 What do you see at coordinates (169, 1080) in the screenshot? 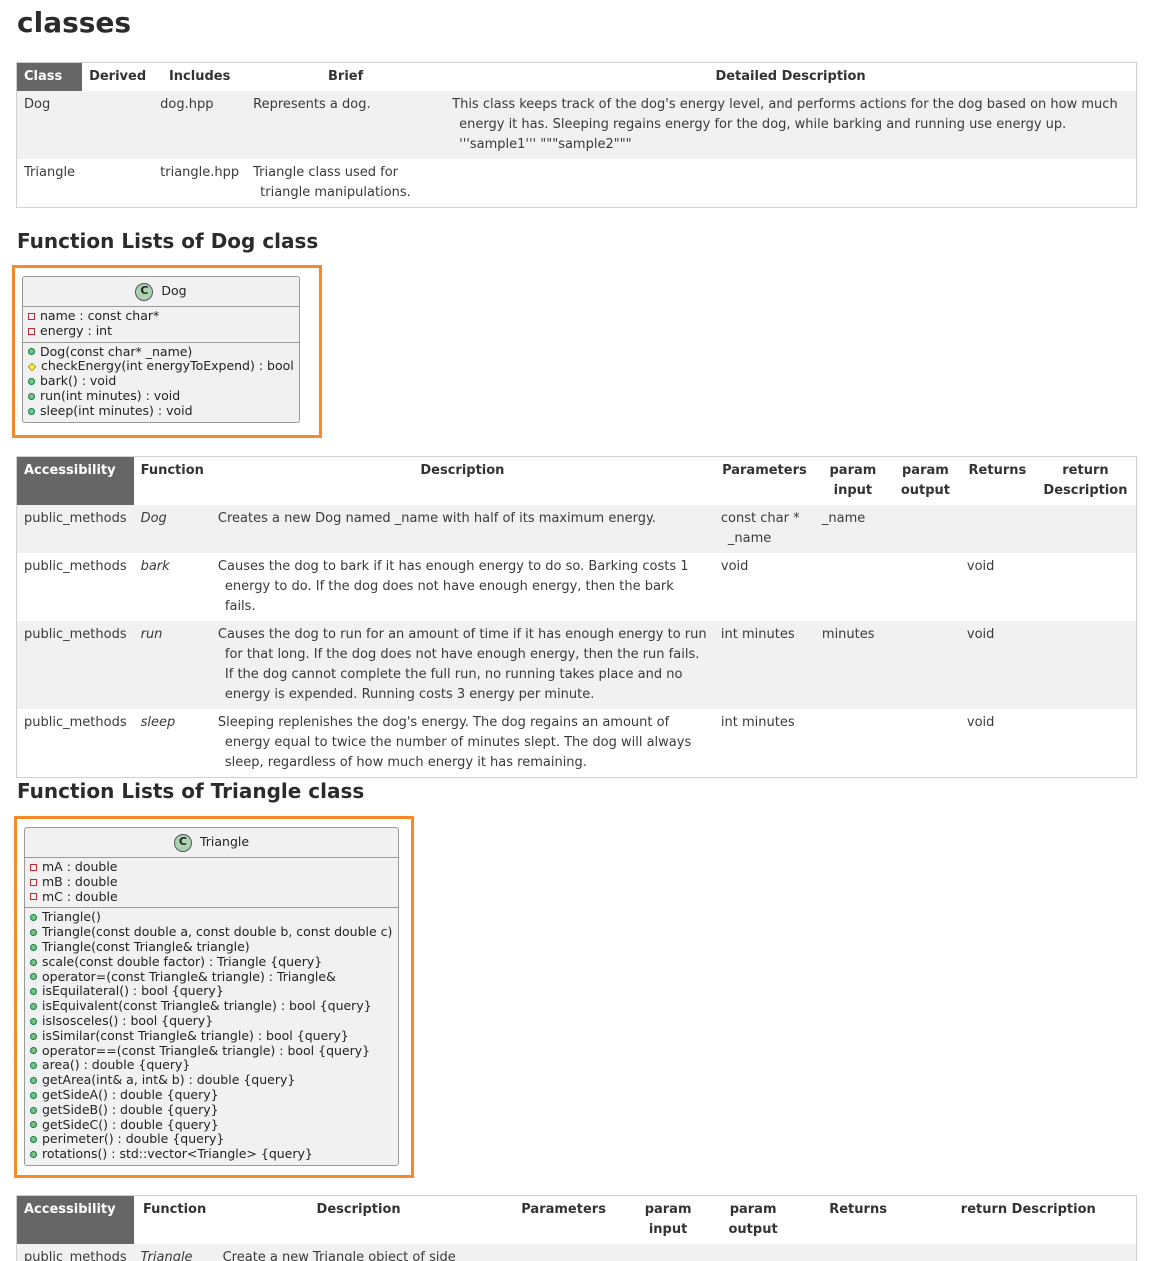
I see `uml-method-text: getArea(int& a, int& b) : double {query}` at bounding box center [169, 1080].